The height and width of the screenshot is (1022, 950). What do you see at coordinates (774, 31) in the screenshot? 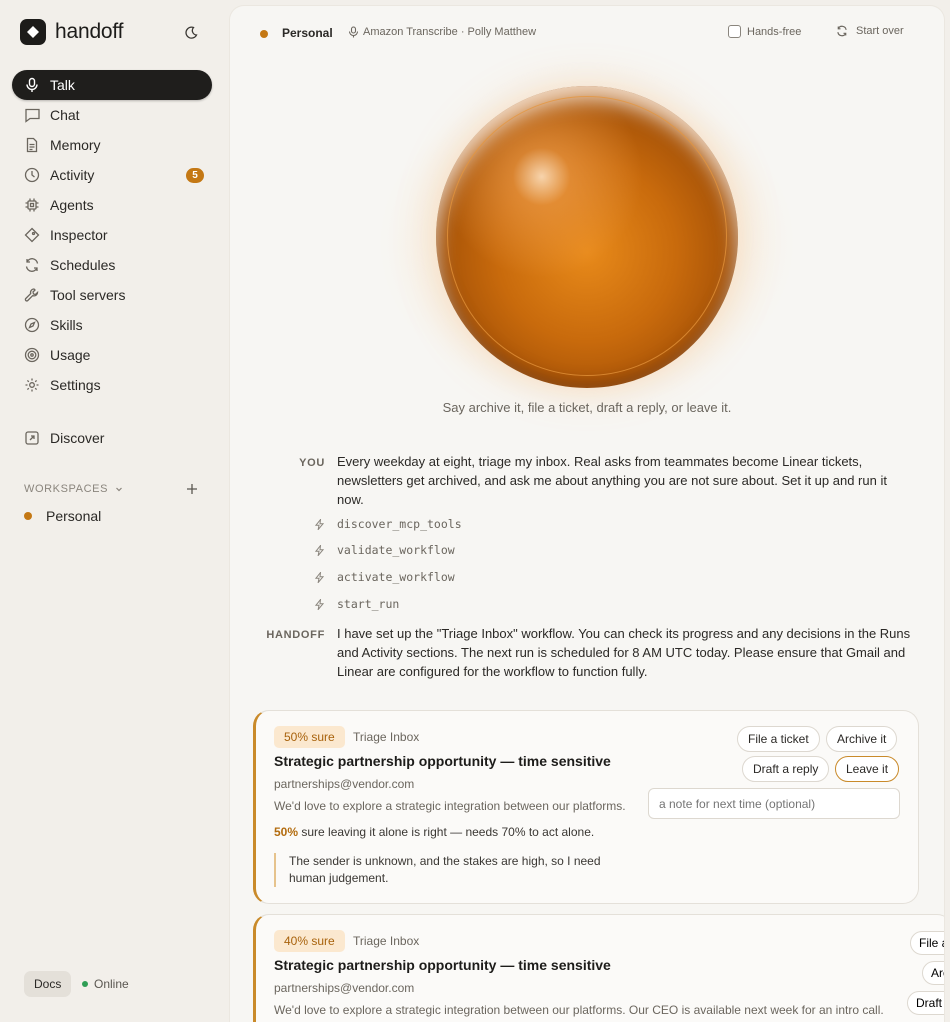
I see `hands-free-label: Hands-free` at bounding box center [774, 31].